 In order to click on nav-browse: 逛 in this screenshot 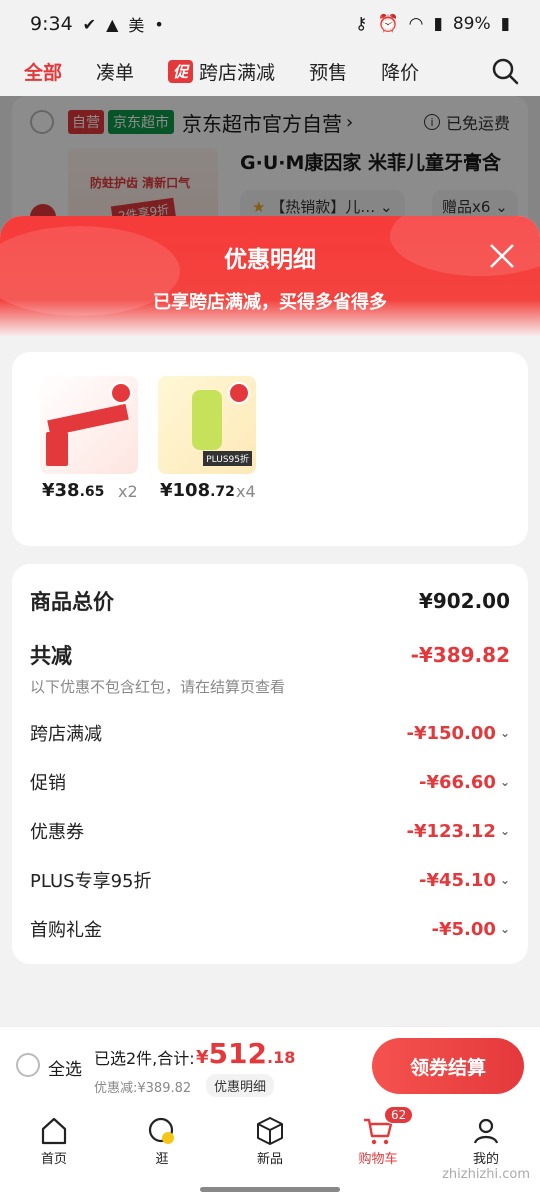, I will do `click(162, 1152)`.